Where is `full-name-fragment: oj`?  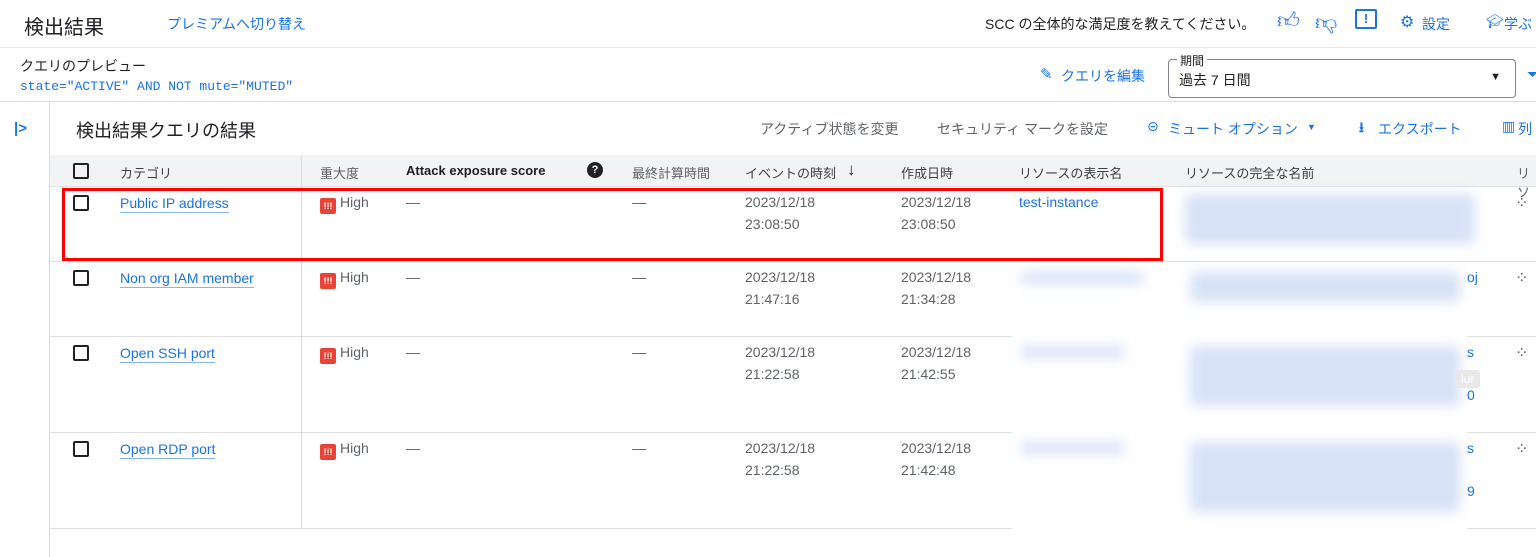 full-name-fragment: oj is located at coordinates (1472, 277).